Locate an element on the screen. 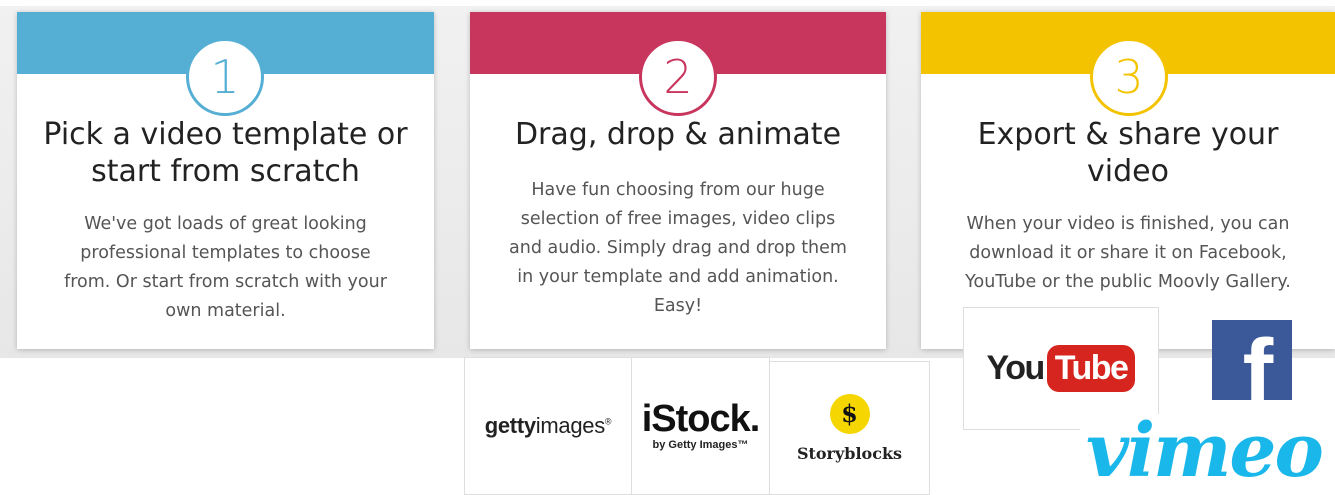 This screenshot has width=1335, height=495. step-3-number: 3 is located at coordinates (1129, 77).